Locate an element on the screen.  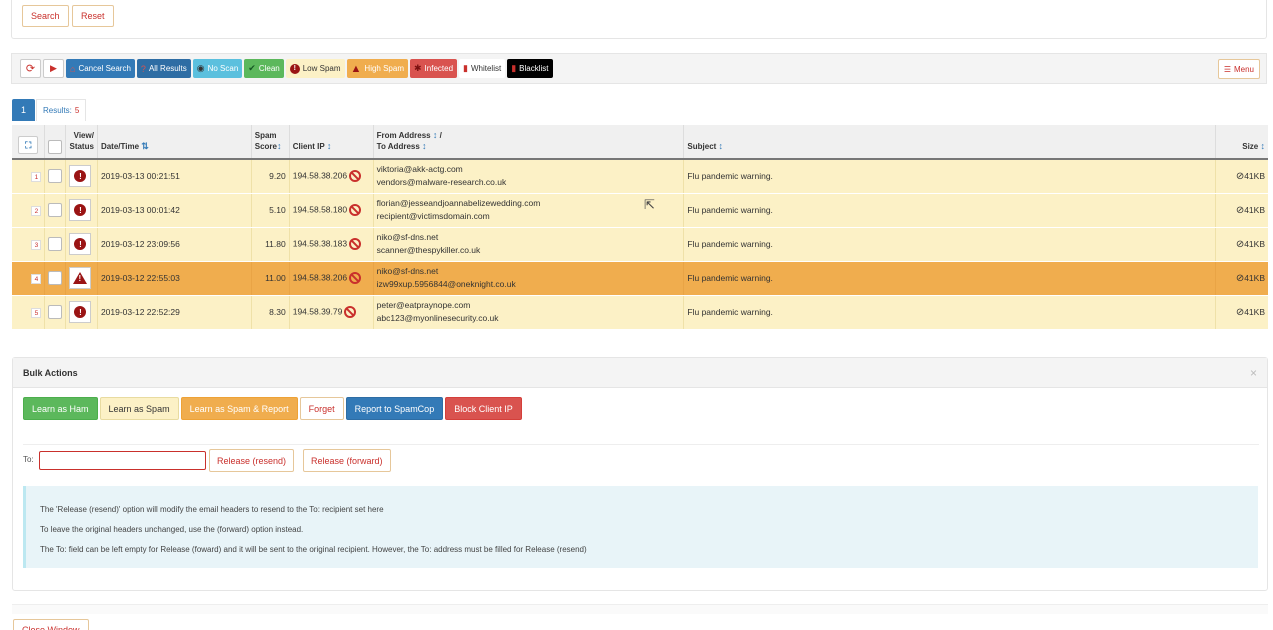
learn-spam-report-button: Learn as Spam & Report is located at coordinates (239, 408).